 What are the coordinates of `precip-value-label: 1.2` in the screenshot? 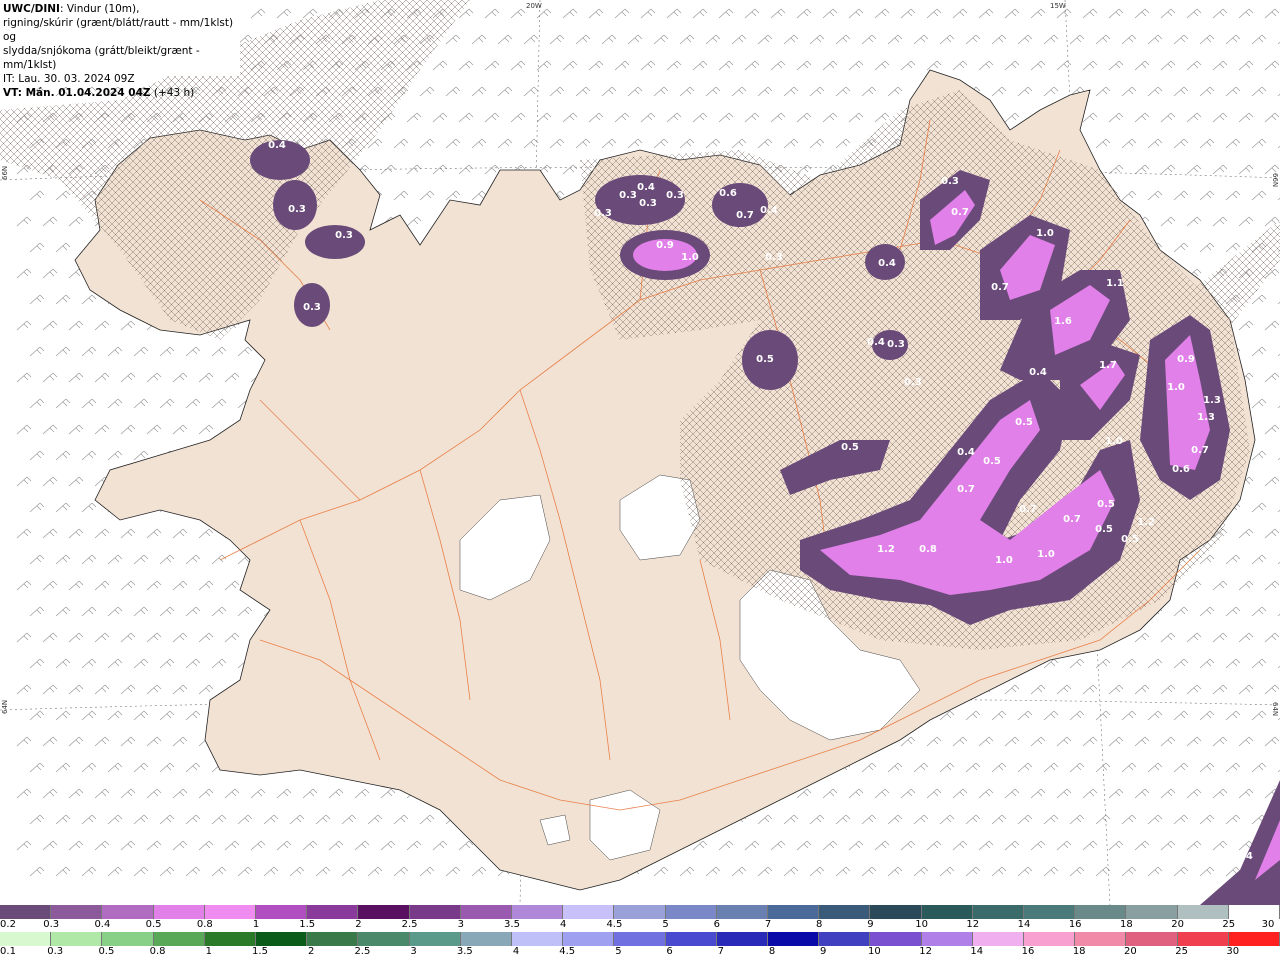 It's located at (1146, 522).